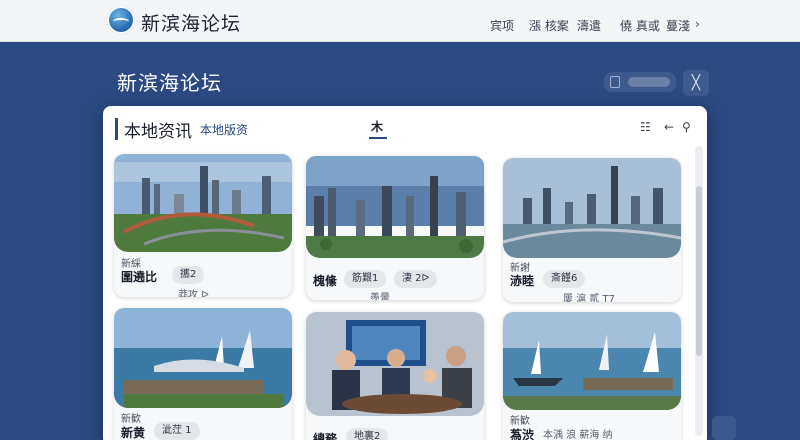  Describe the element at coordinates (377, 126) in the screenshot. I see `tab-center: 木` at that location.